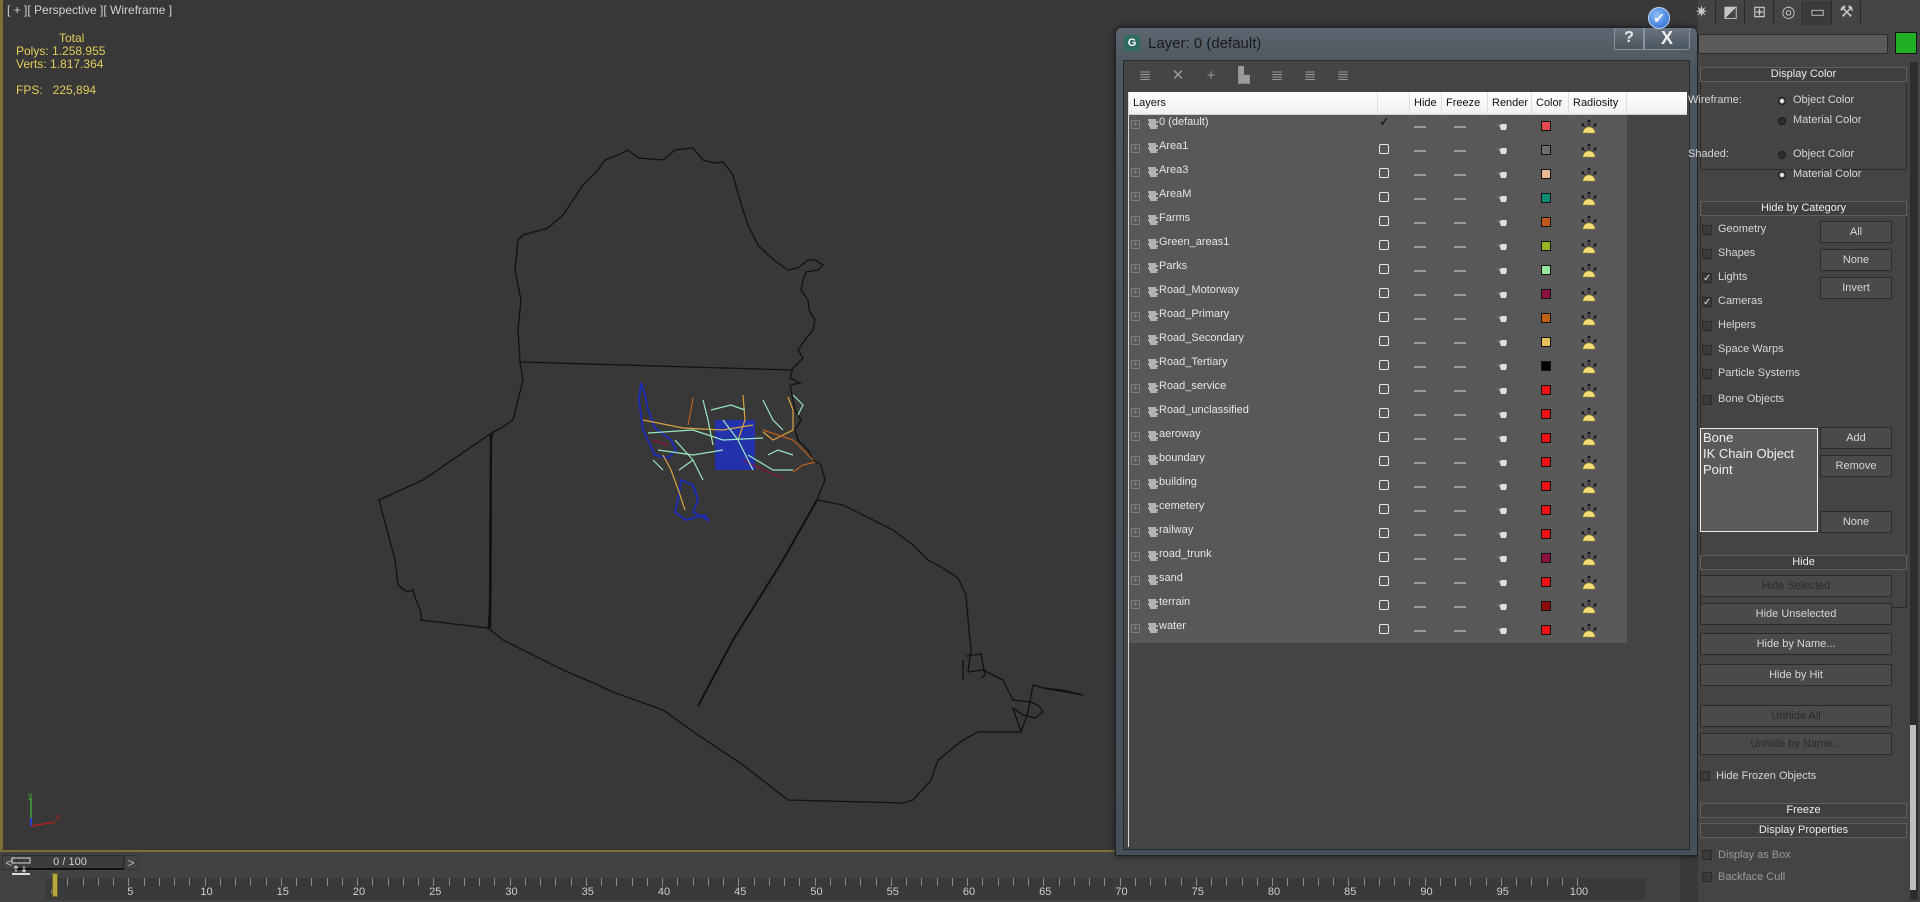 Image resolution: width=1920 pixels, height=902 pixels. Describe the element at coordinates (1378, 151) in the screenshot. I see `layer-row: + Area1` at that location.